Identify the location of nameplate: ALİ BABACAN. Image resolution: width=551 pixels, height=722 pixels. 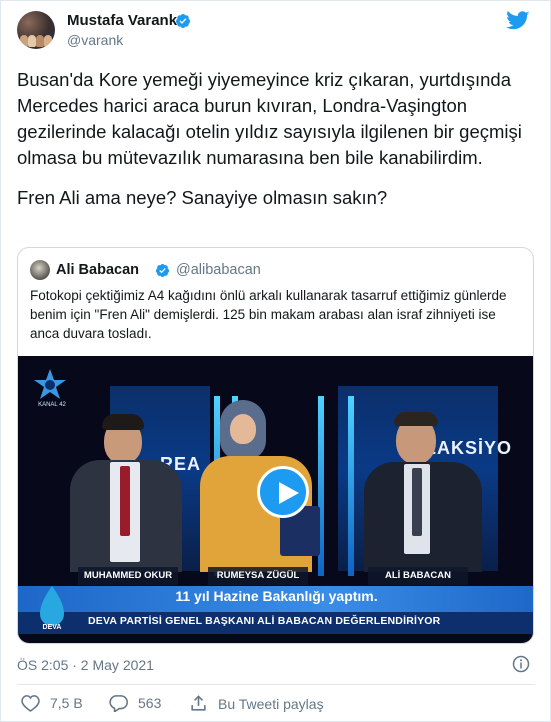
(418, 576).